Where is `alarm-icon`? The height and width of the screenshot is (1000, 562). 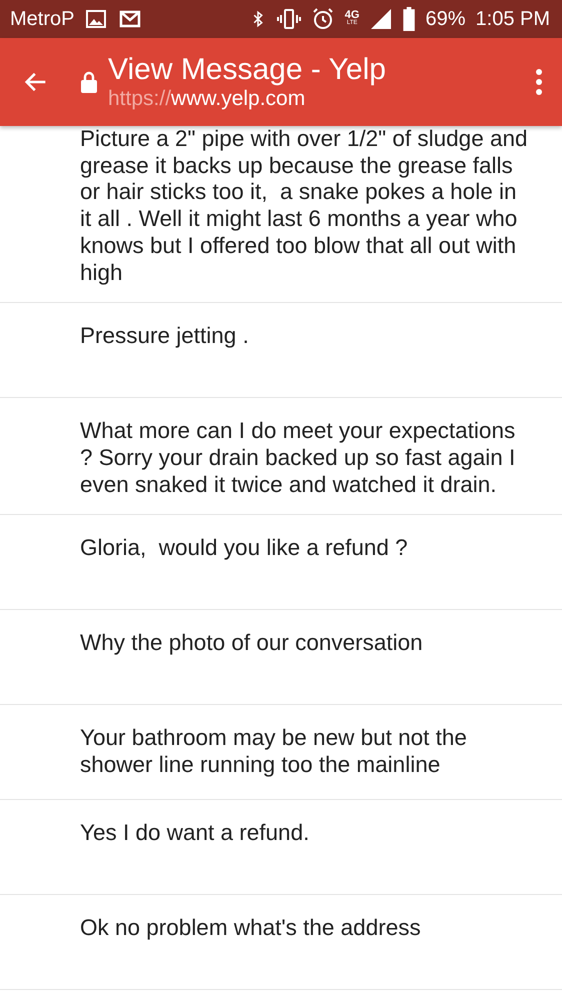 alarm-icon is located at coordinates (322, 19).